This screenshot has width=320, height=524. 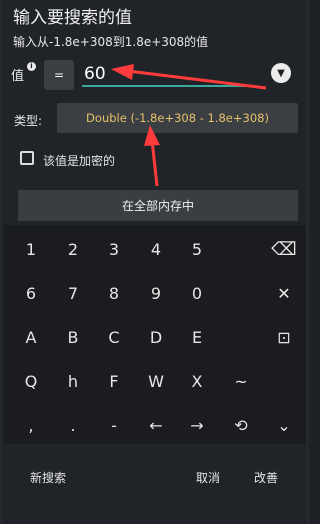 I want to click on modify-button: 改善, so click(x=266, y=477).